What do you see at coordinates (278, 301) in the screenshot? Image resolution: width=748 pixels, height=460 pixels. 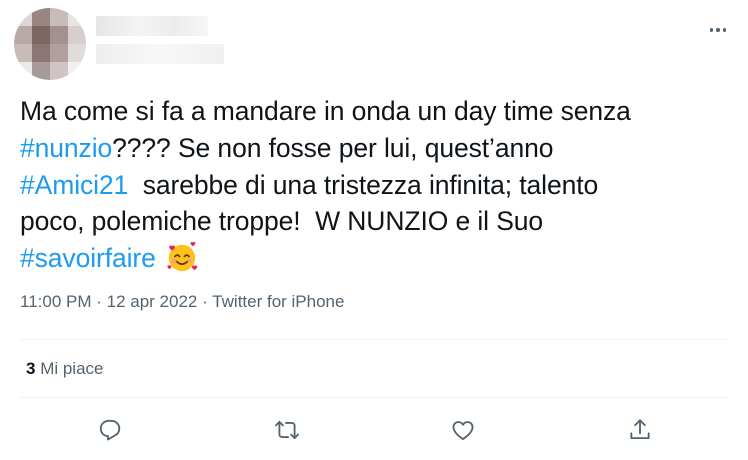 I see `tweet-source: Twitter for iPhone` at bounding box center [278, 301].